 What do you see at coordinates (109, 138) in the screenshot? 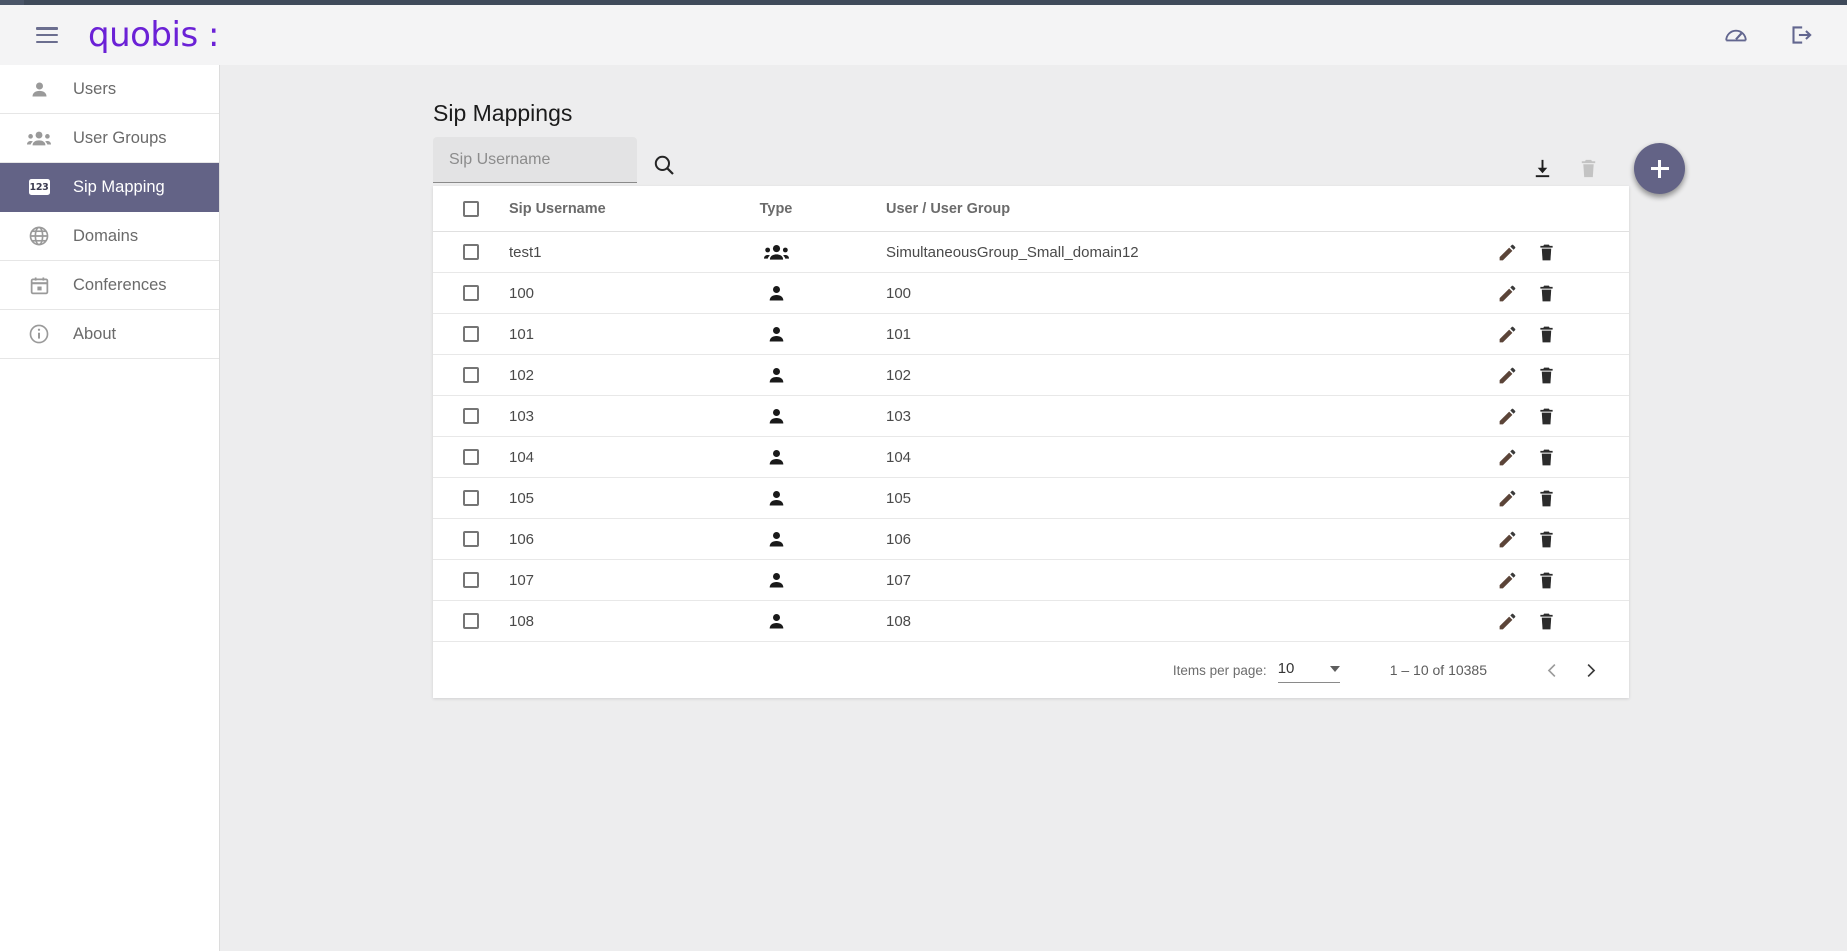
I see `sidebar-item-user-groups: User Groups` at bounding box center [109, 138].